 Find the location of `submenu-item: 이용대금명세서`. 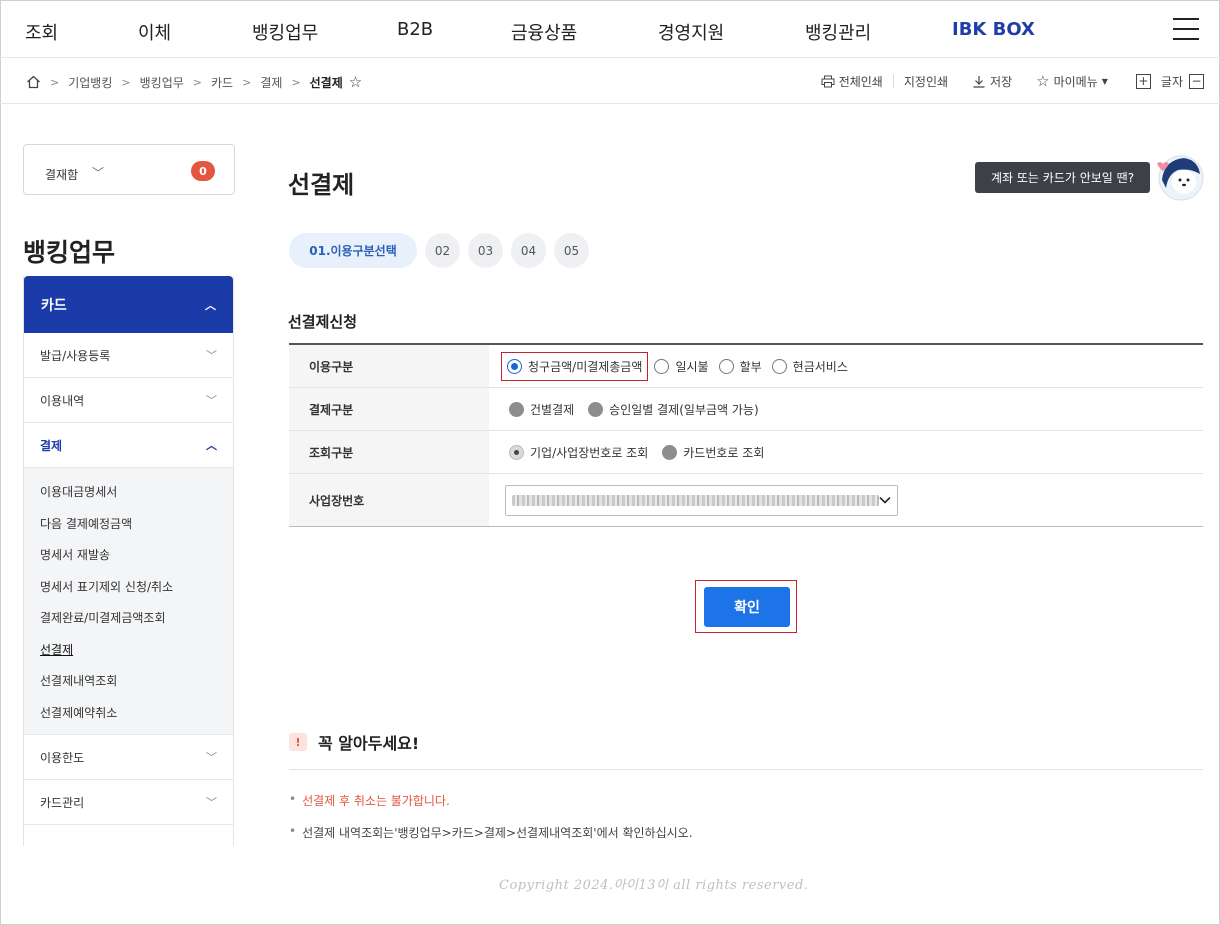

submenu-item: 이용대금명세서 is located at coordinates (128, 492).